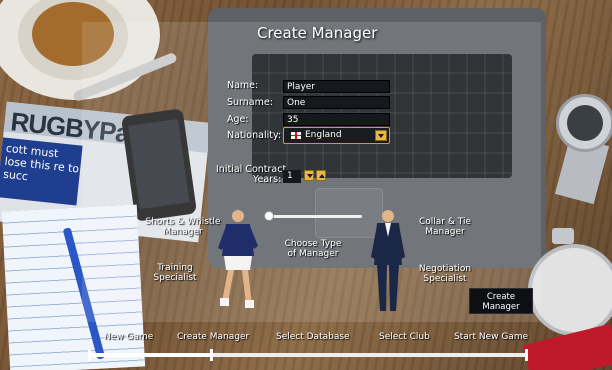 Image resolution: width=612 pixels, height=370 pixels. Describe the element at coordinates (317, 33) in the screenshot. I see `page-title: Create Manager` at that location.